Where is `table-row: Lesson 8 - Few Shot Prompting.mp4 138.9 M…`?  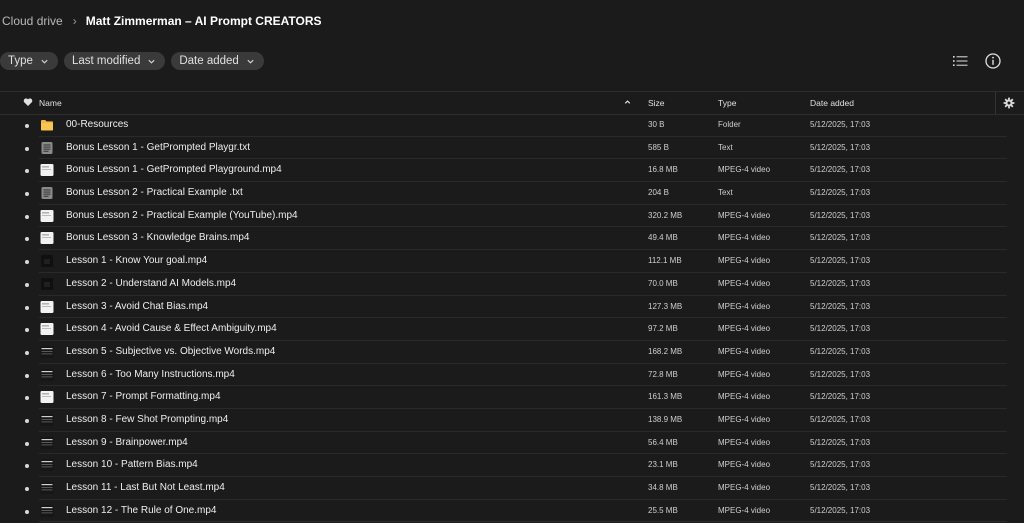 table-row: Lesson 8 - Few Shot Prompting.mp4 138.9 M… is located at coordinates (512, 420).